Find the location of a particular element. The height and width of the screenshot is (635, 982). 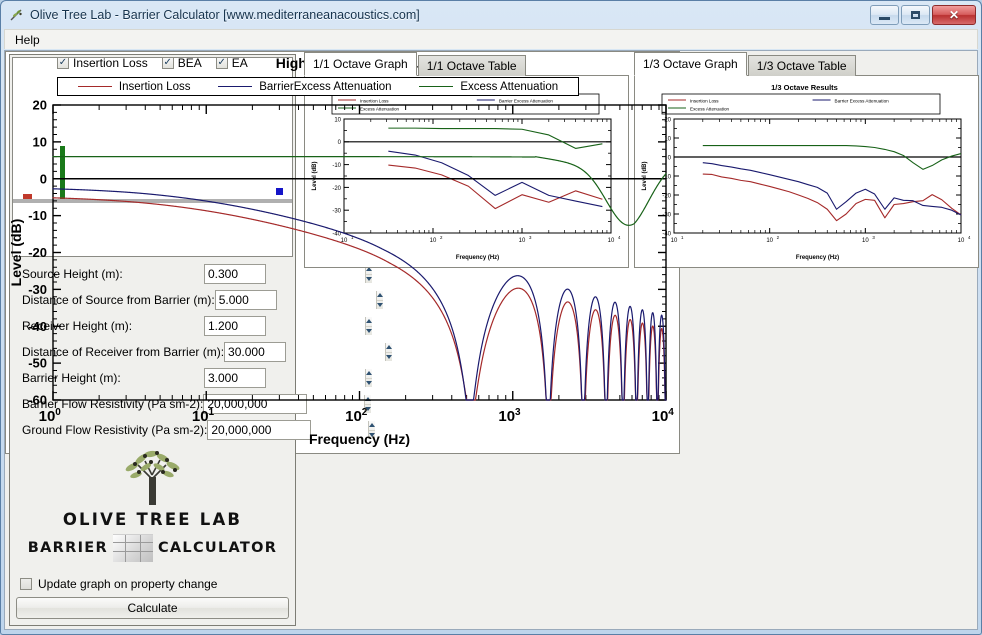

svg-text: 1 is located at coordinates (211, 412).